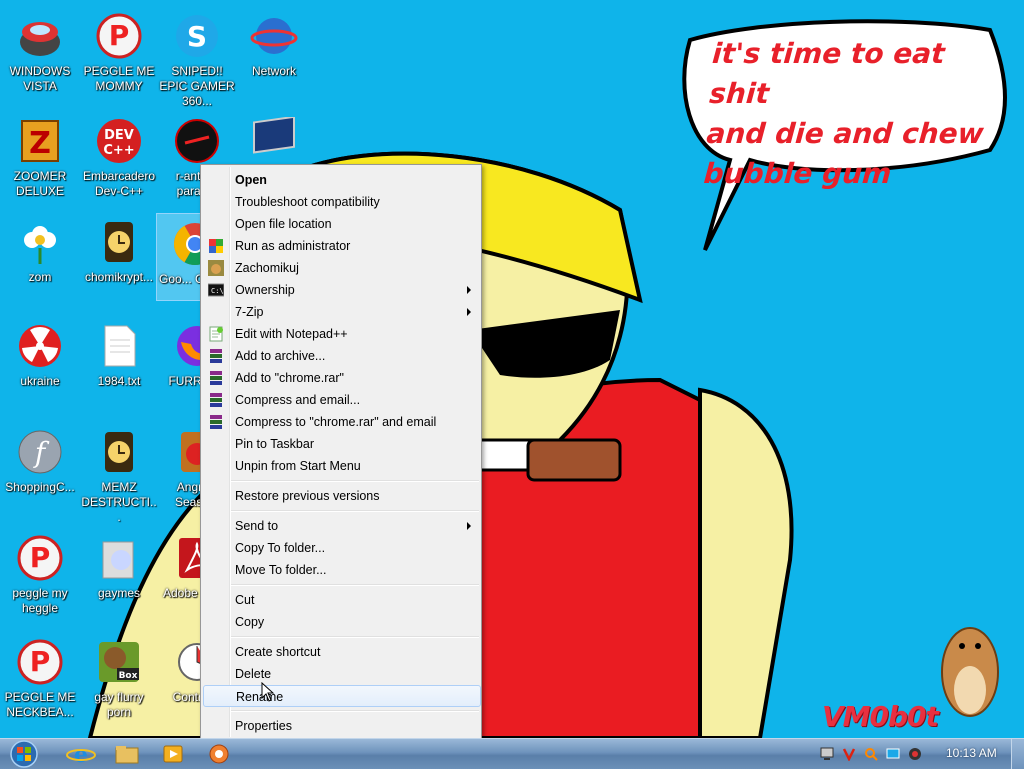 This screenshot has width=1024, height=769. What do you see at coordinates (173, 754) in the screenshot?
I see `media-player-icon` at bounding box center [173, 754].